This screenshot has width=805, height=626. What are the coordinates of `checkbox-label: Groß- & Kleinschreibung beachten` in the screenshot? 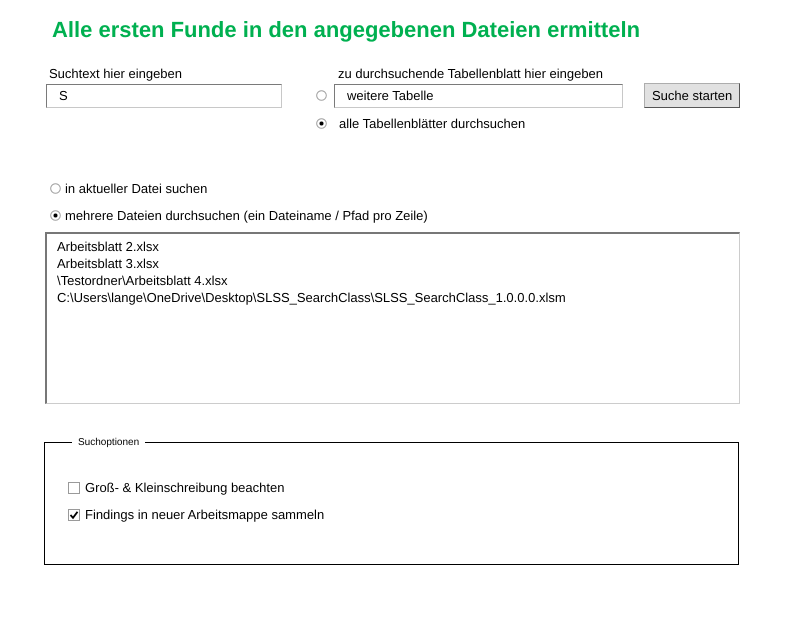 It's located at (184, 487).